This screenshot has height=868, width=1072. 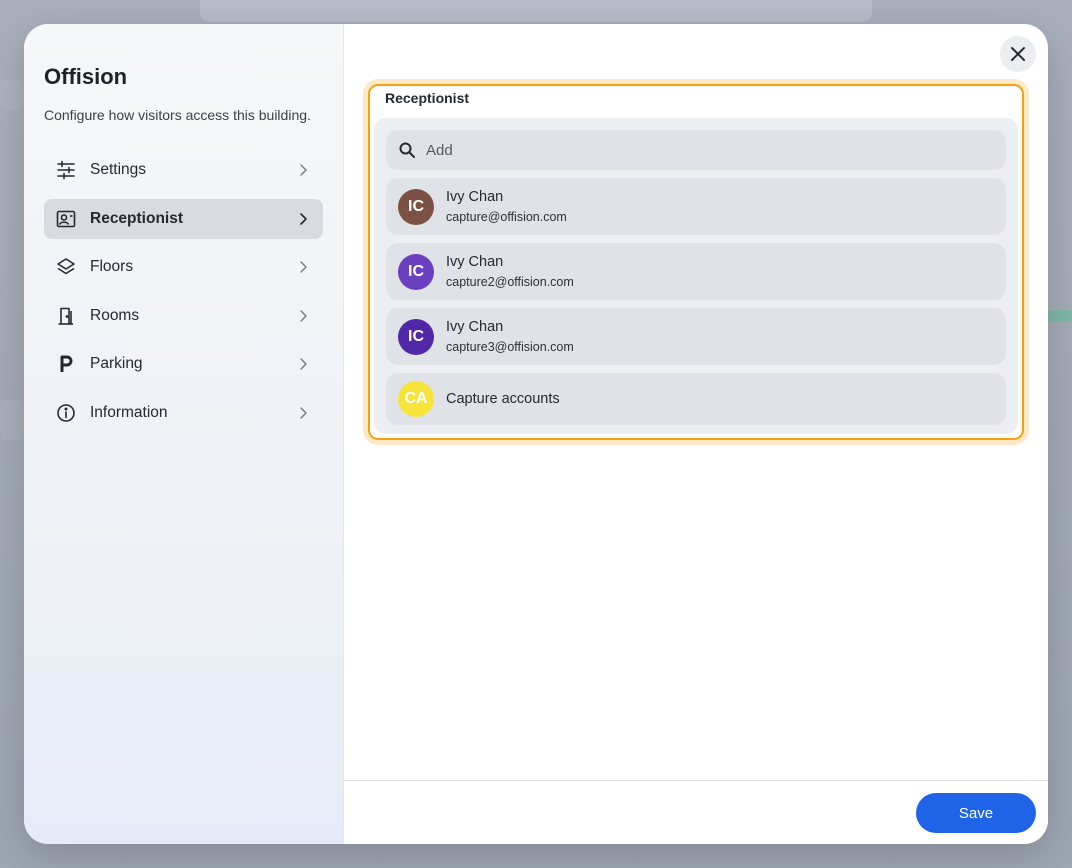 I want to click on receptionist-email: capture2@offision.com, so click(x=510, y=282).